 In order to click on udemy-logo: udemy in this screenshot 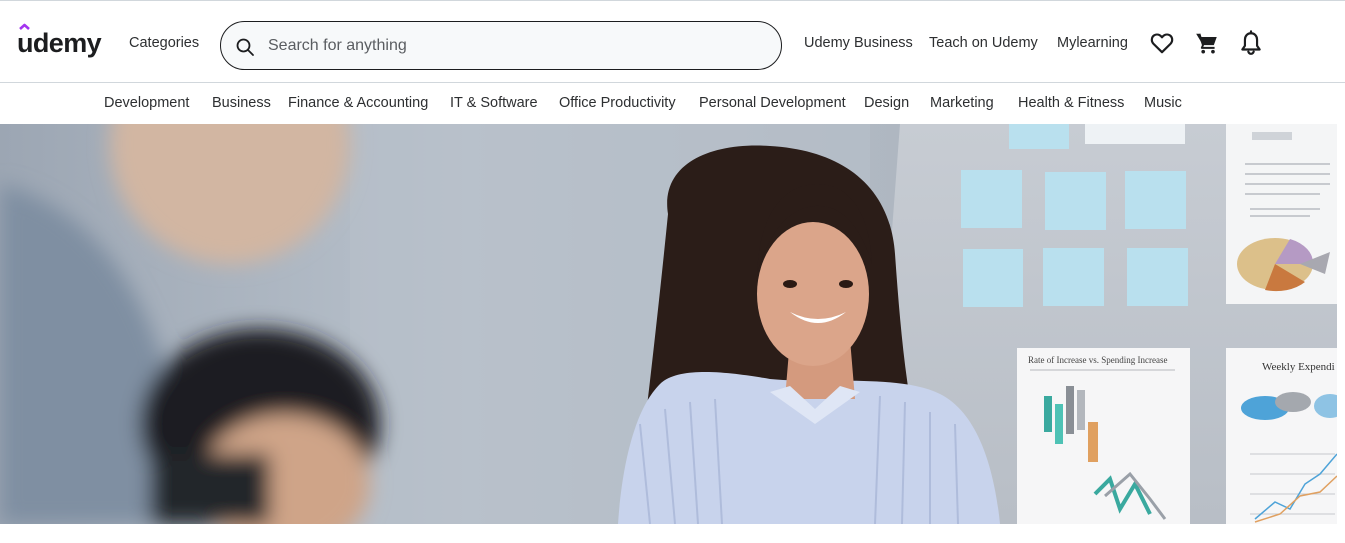, I will do `click(63, 43)`.